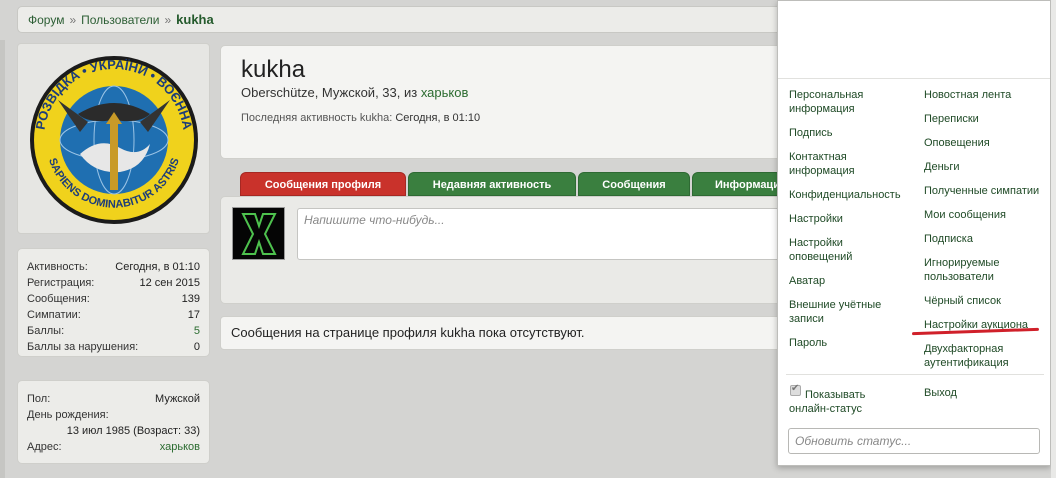 The image size is (1056, 478). Describe the element at coordinates (323, 184) in the screenshot. I see `tab-profile-posts: Сообщения профиля` at that location.